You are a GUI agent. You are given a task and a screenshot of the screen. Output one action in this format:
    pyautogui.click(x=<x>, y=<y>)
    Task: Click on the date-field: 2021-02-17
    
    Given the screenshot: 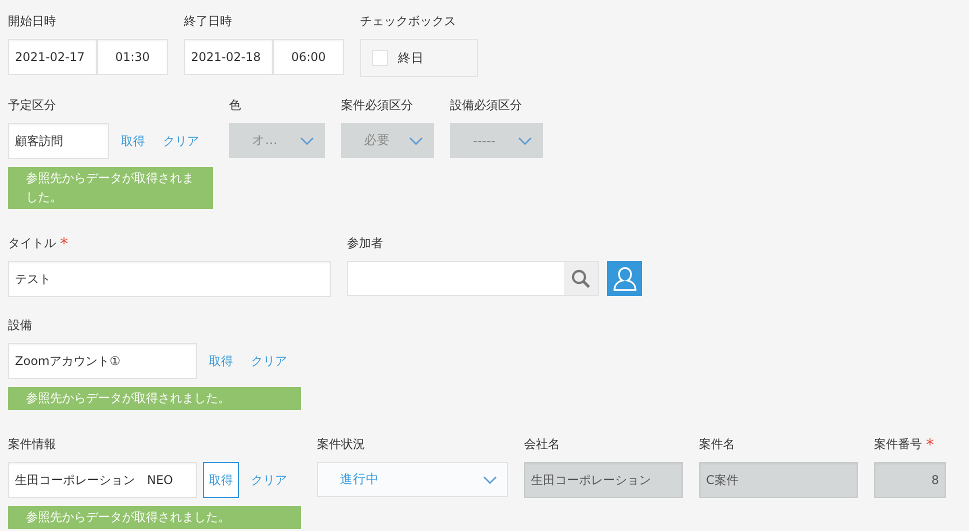 What is the action you would take?
    pyautogui.click(x=52, y=57)
    